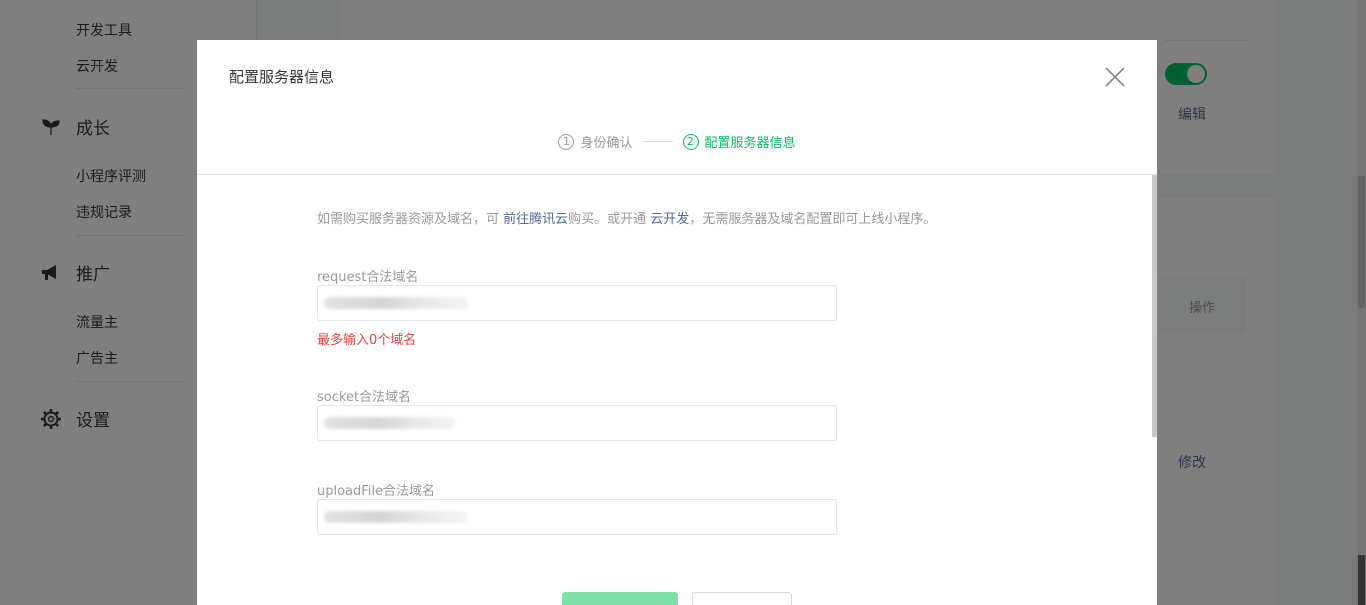  I want to click on step-identity: 1 身份确认, so click(595, 141).